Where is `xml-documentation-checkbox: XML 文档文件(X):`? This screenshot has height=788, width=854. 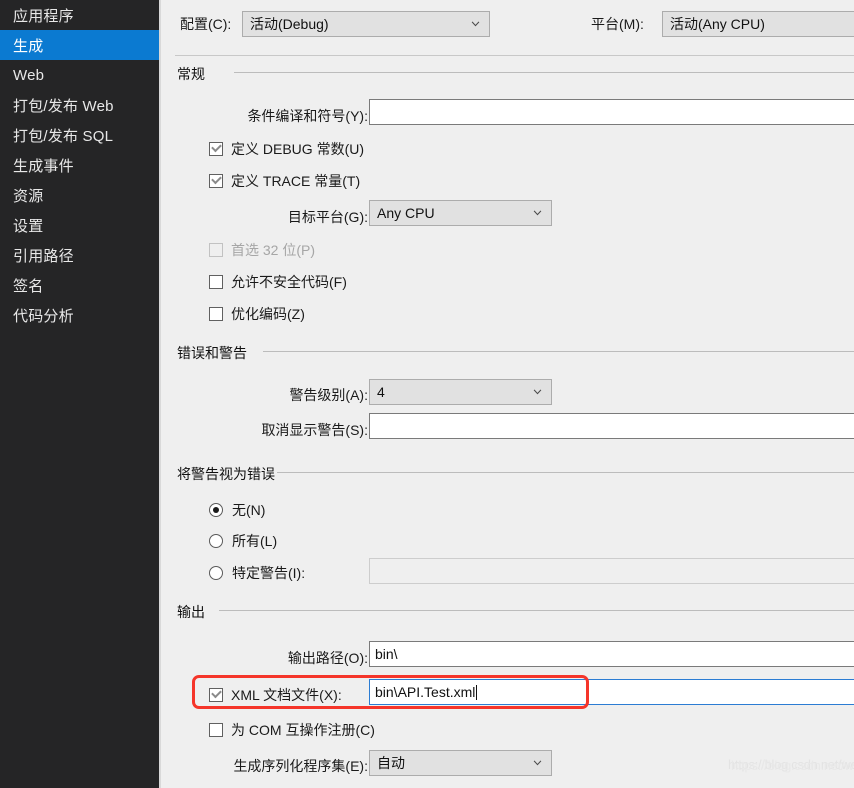
xml-documentation-checkbox: XML 文档文件(X): is located at coordinates (275, 695).